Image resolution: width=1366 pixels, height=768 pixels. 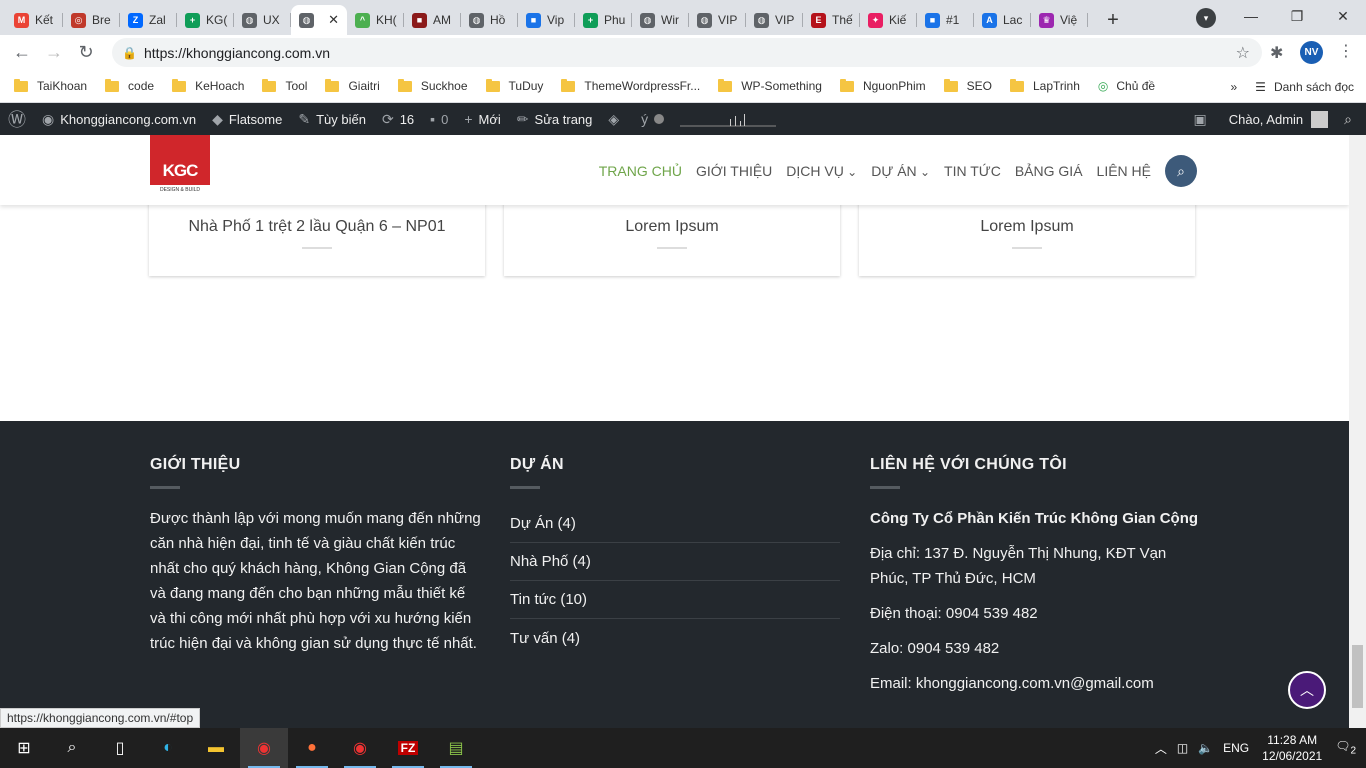 What do you see at coordinates (439, 119) in the screenshot?
I see `admin-comments-link: ▪ 0` at bounding box center [439, 119].